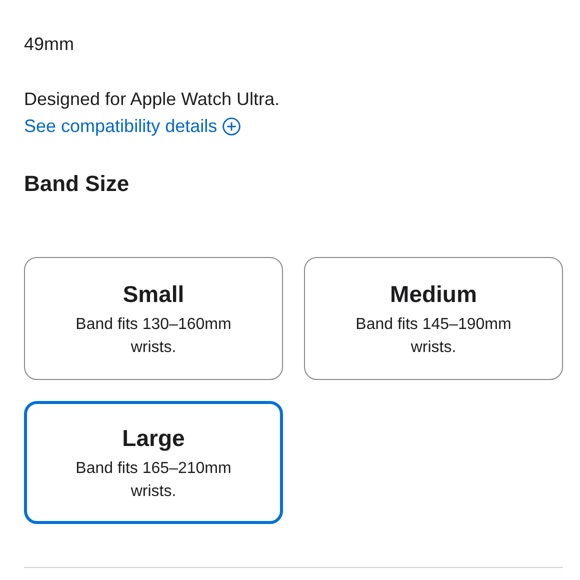  What do you see at coordinates (50, 44) in the screenshot?
I see `case-size: 49mm` at bounding box center [50, 44].